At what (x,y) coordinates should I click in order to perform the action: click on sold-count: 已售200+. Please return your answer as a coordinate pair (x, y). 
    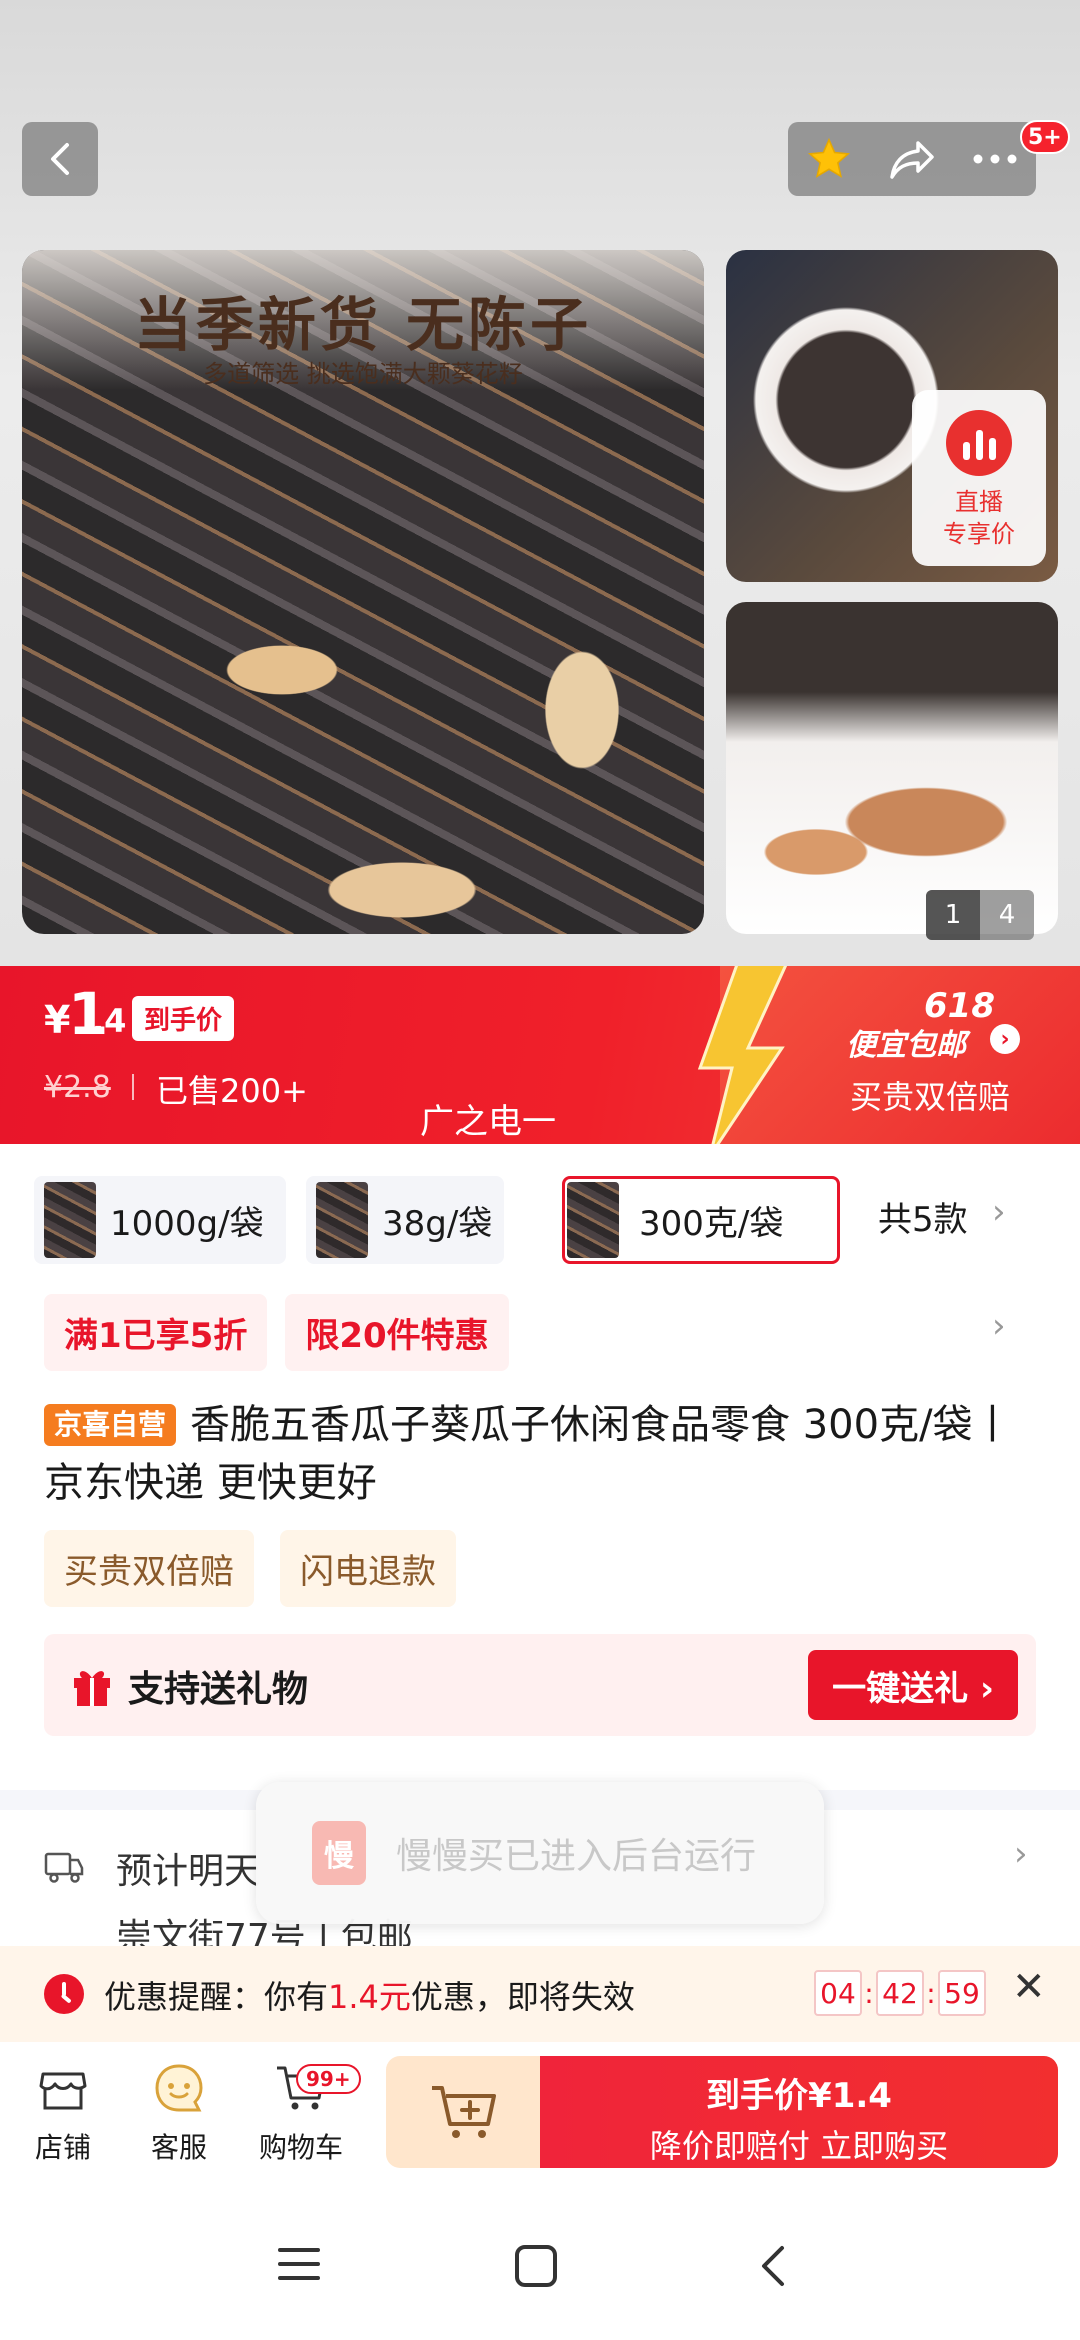
    Looking at the image, I should click on (232, 1091).